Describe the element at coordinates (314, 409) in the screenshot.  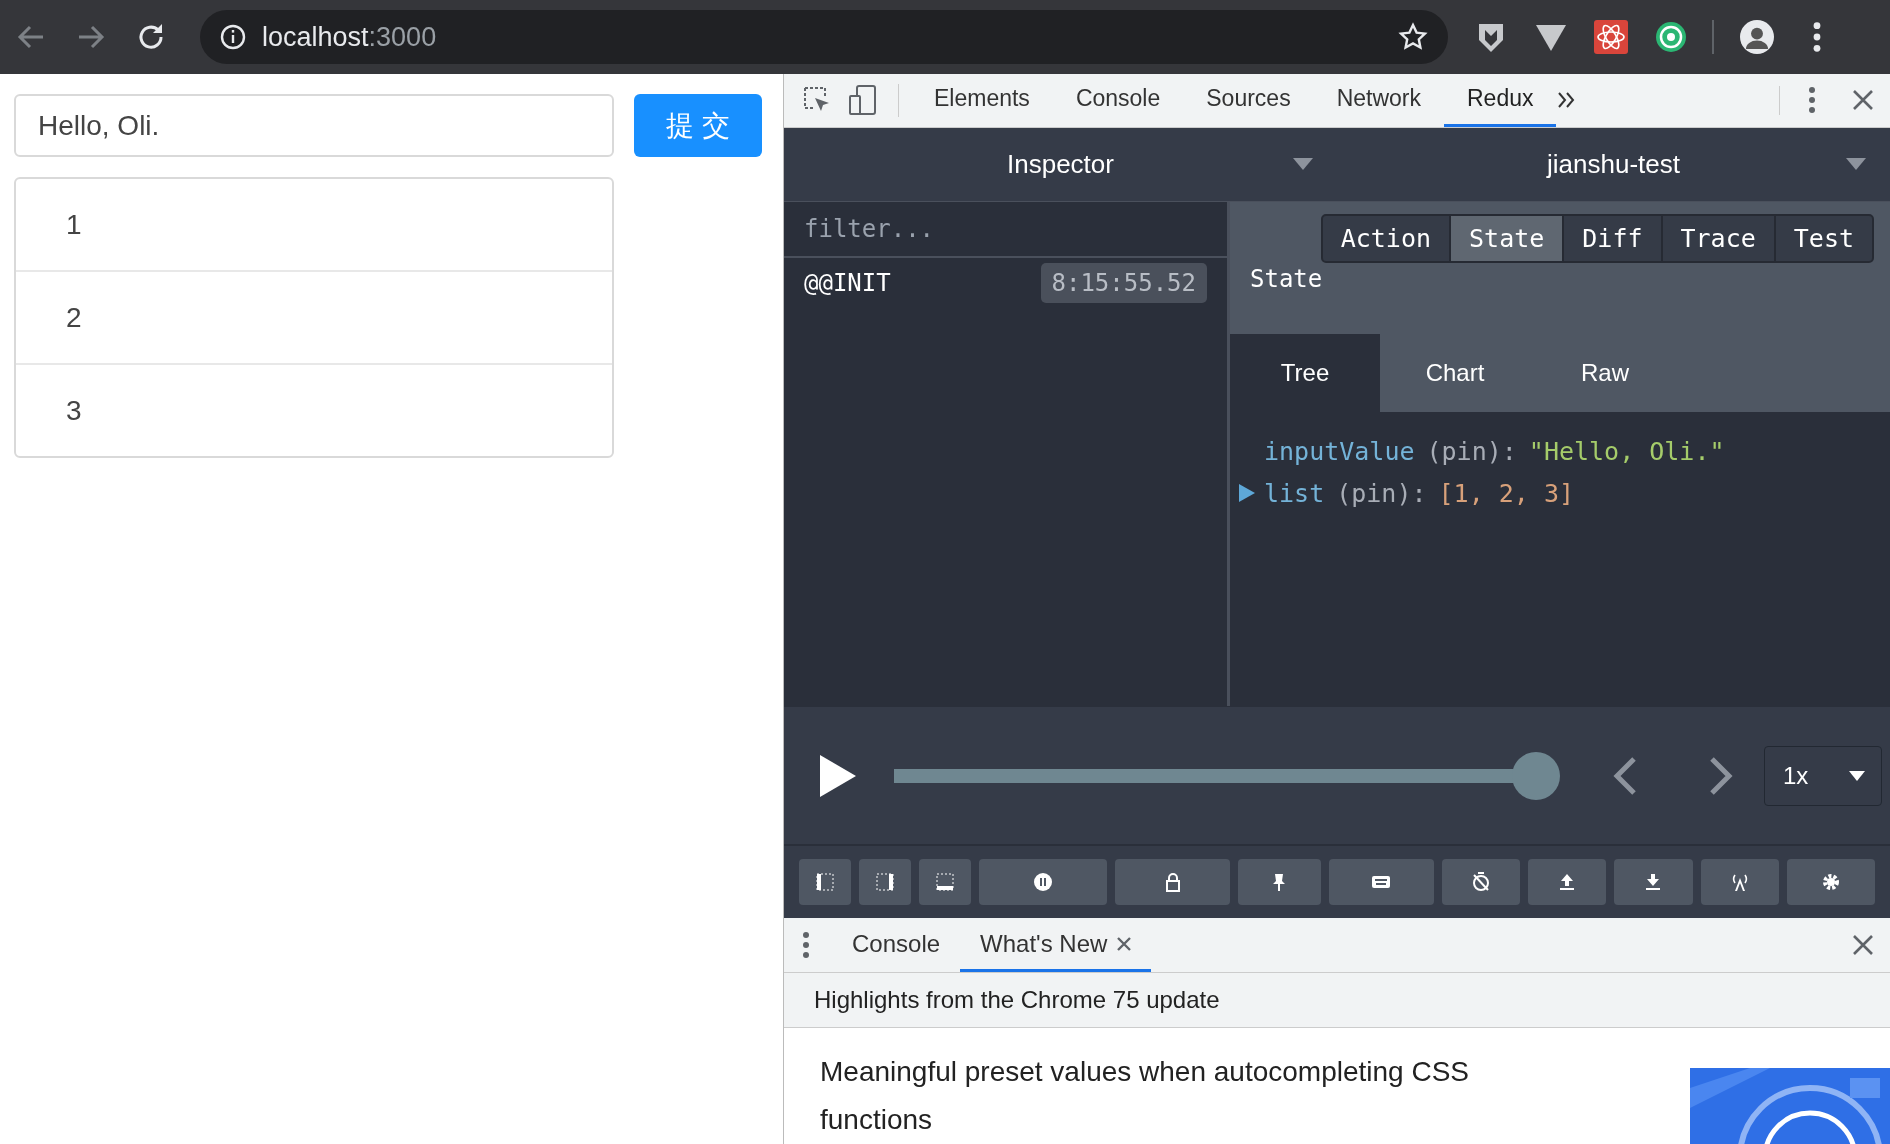
I see `list-item: 3` at that location.